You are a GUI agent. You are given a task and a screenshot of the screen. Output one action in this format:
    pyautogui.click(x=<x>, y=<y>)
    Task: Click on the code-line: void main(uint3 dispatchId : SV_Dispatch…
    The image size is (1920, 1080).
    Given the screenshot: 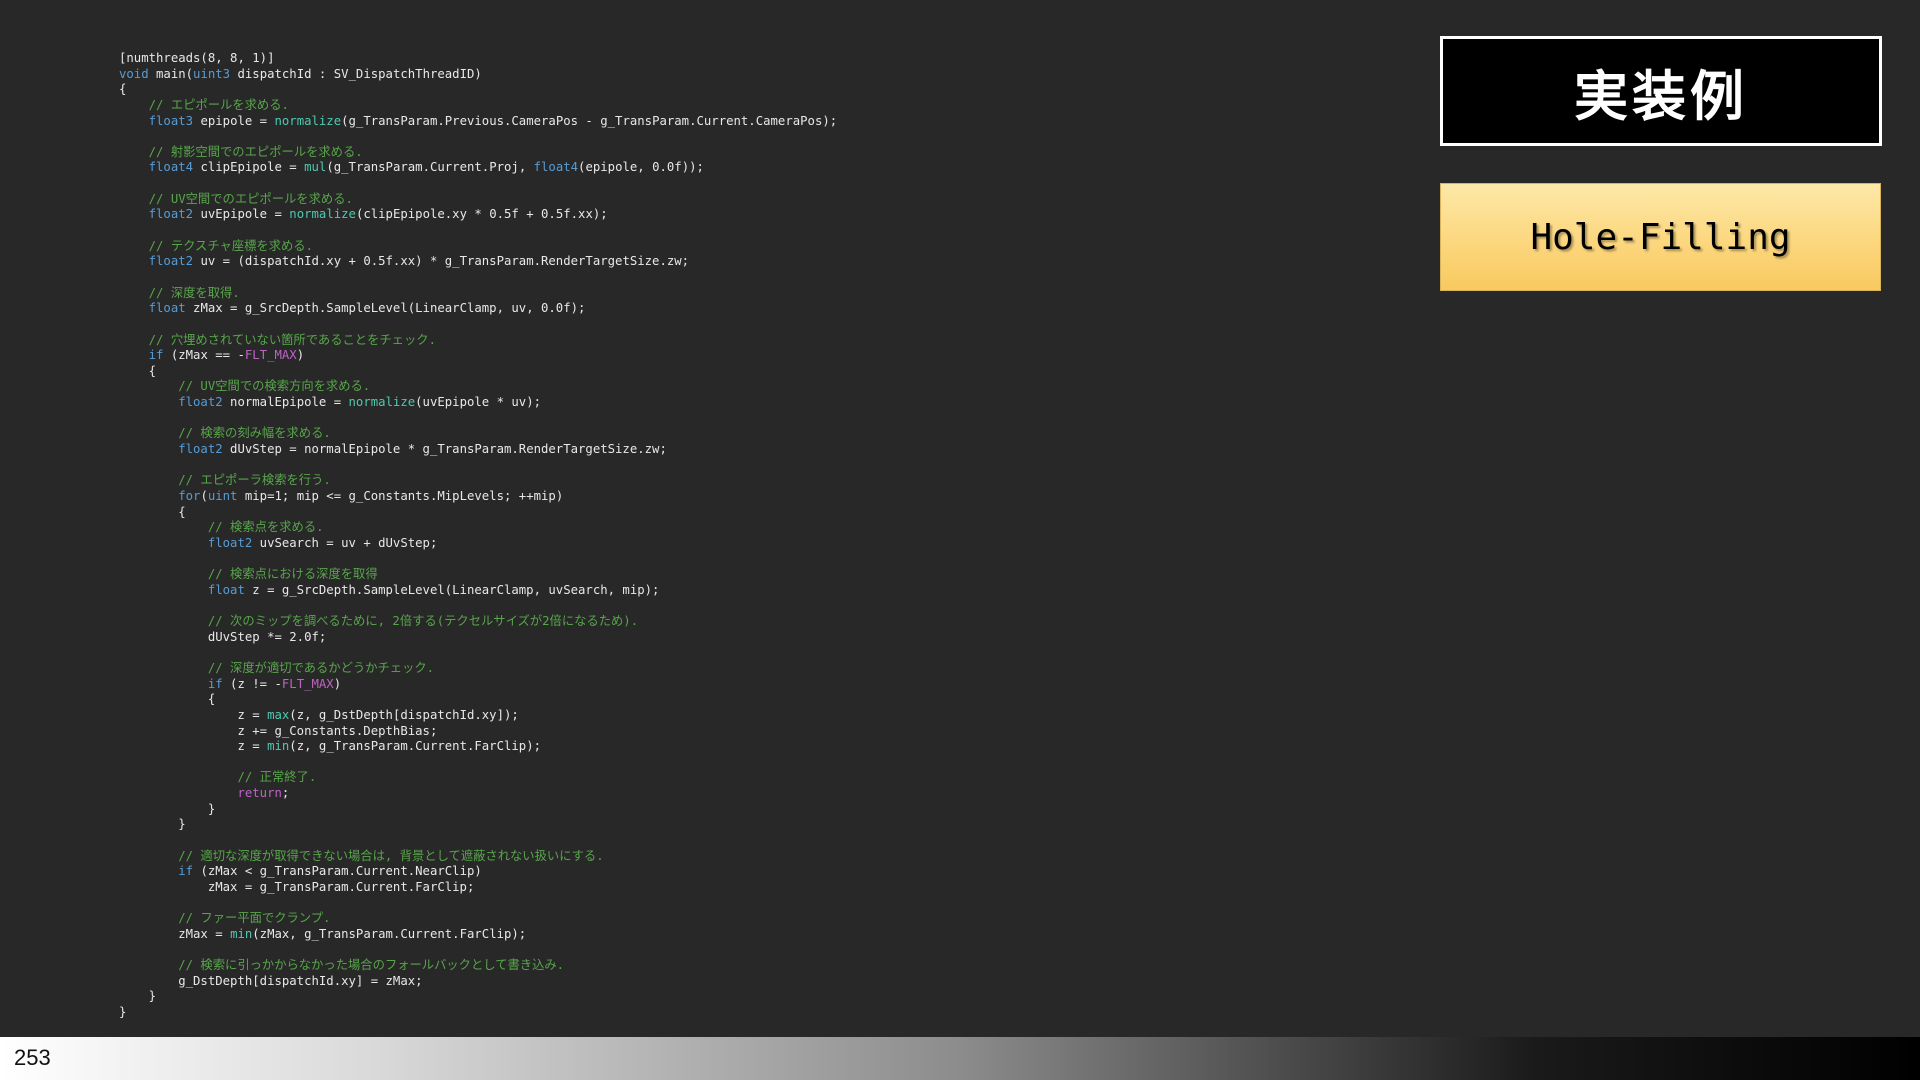 What is the action you would take?
    pyautogui.click(x=478, y=75)
    